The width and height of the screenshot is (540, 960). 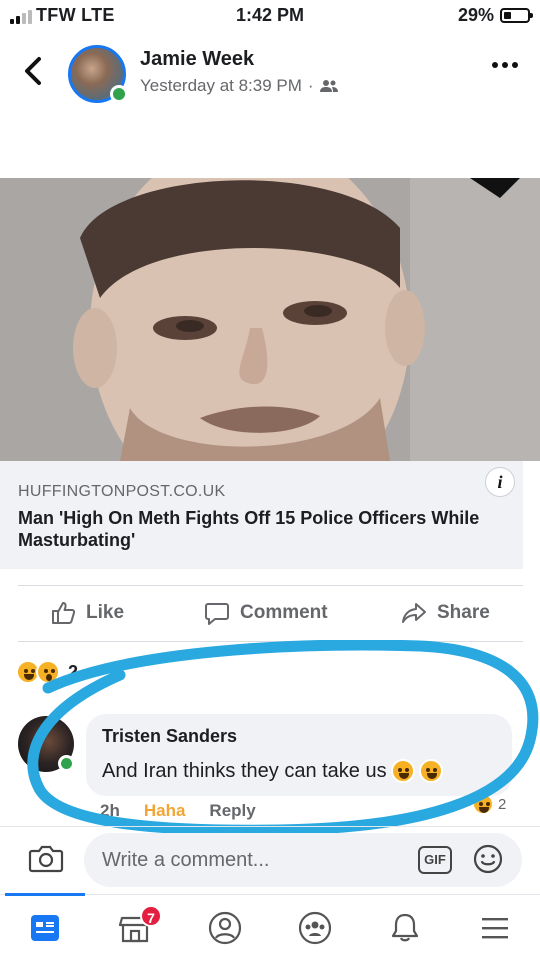 I want to click on hamburger-menu-icon, so click(x=495, y=928).